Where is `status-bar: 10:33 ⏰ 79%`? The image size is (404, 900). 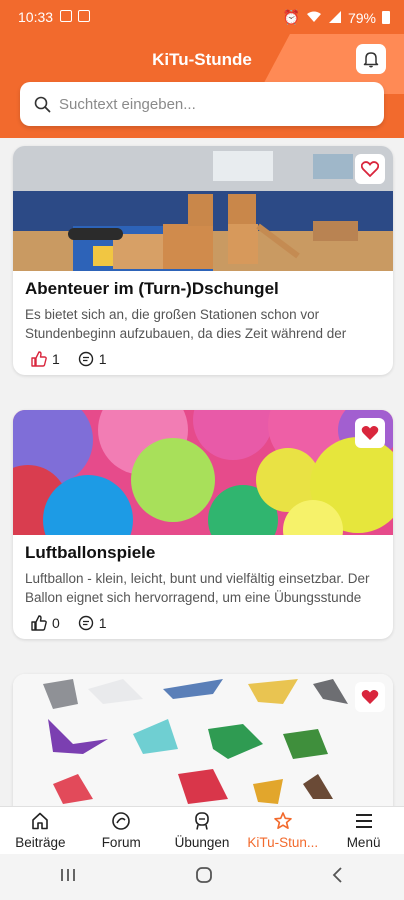
status-bar: 10:33 ⏰ 79% is located at coordinates (202, 17).